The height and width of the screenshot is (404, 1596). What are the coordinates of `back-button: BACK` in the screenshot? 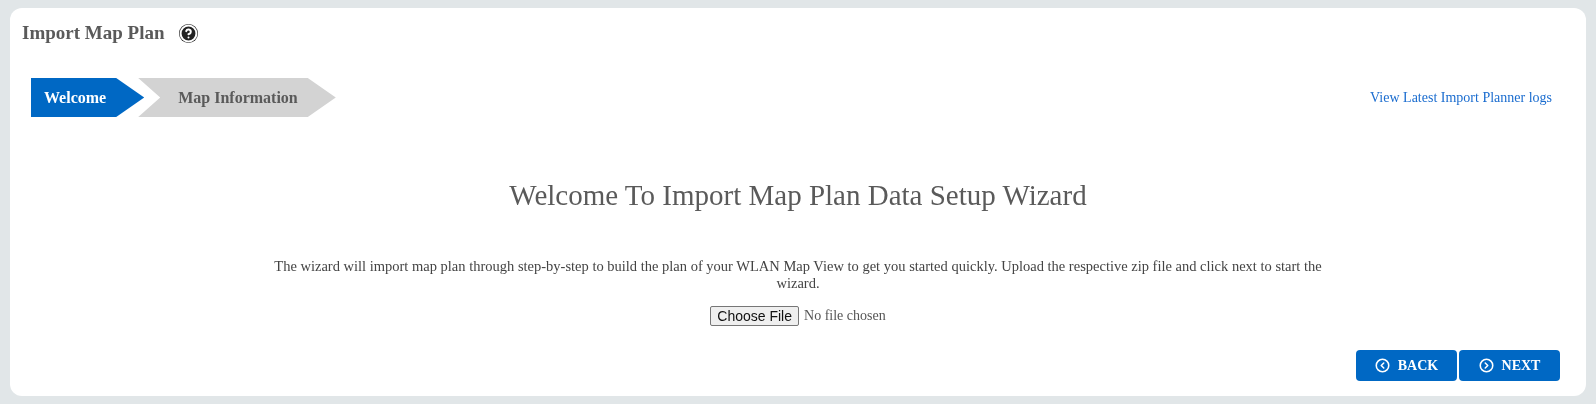 It's located at (1406, 365).